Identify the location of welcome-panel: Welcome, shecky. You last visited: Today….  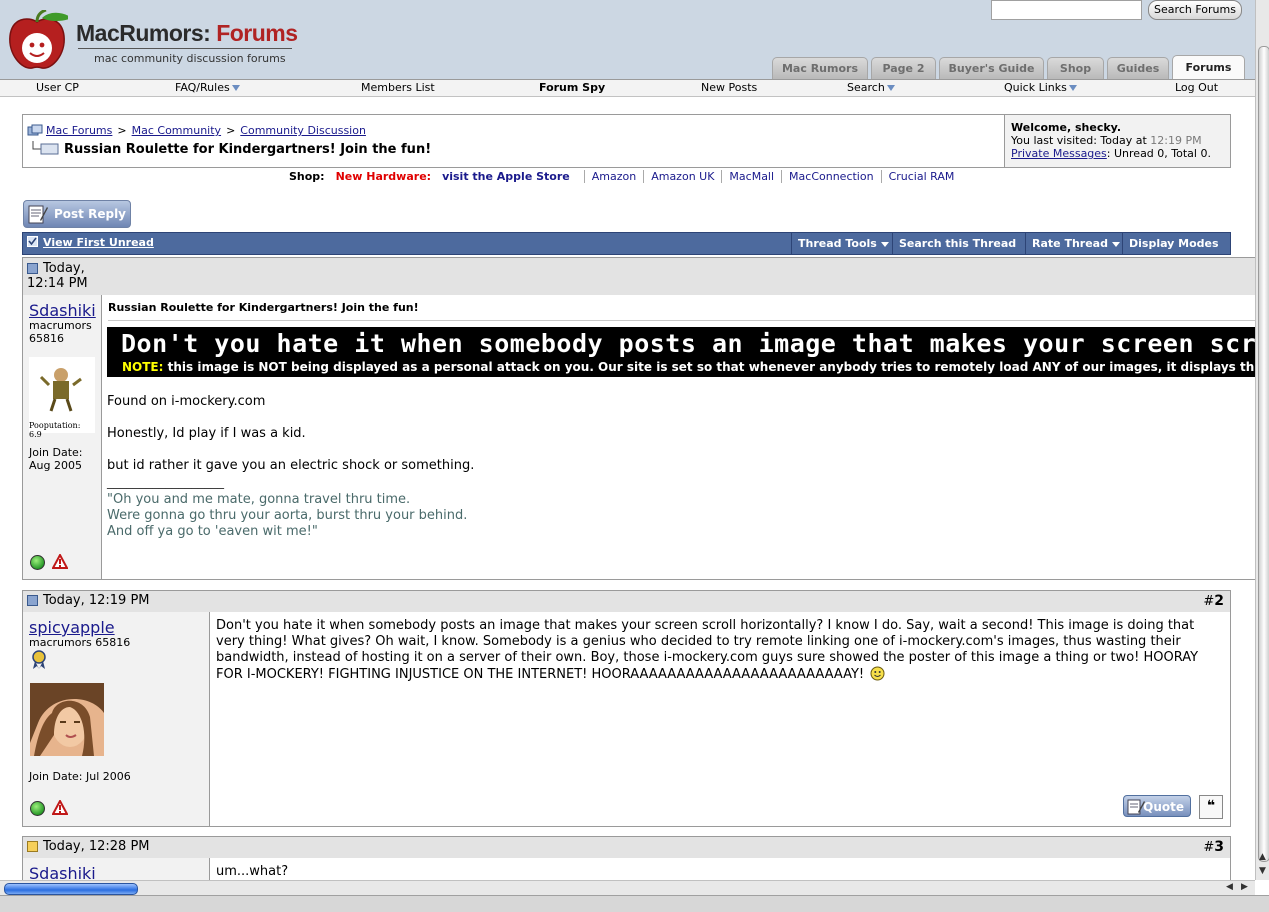
(1117, 141).